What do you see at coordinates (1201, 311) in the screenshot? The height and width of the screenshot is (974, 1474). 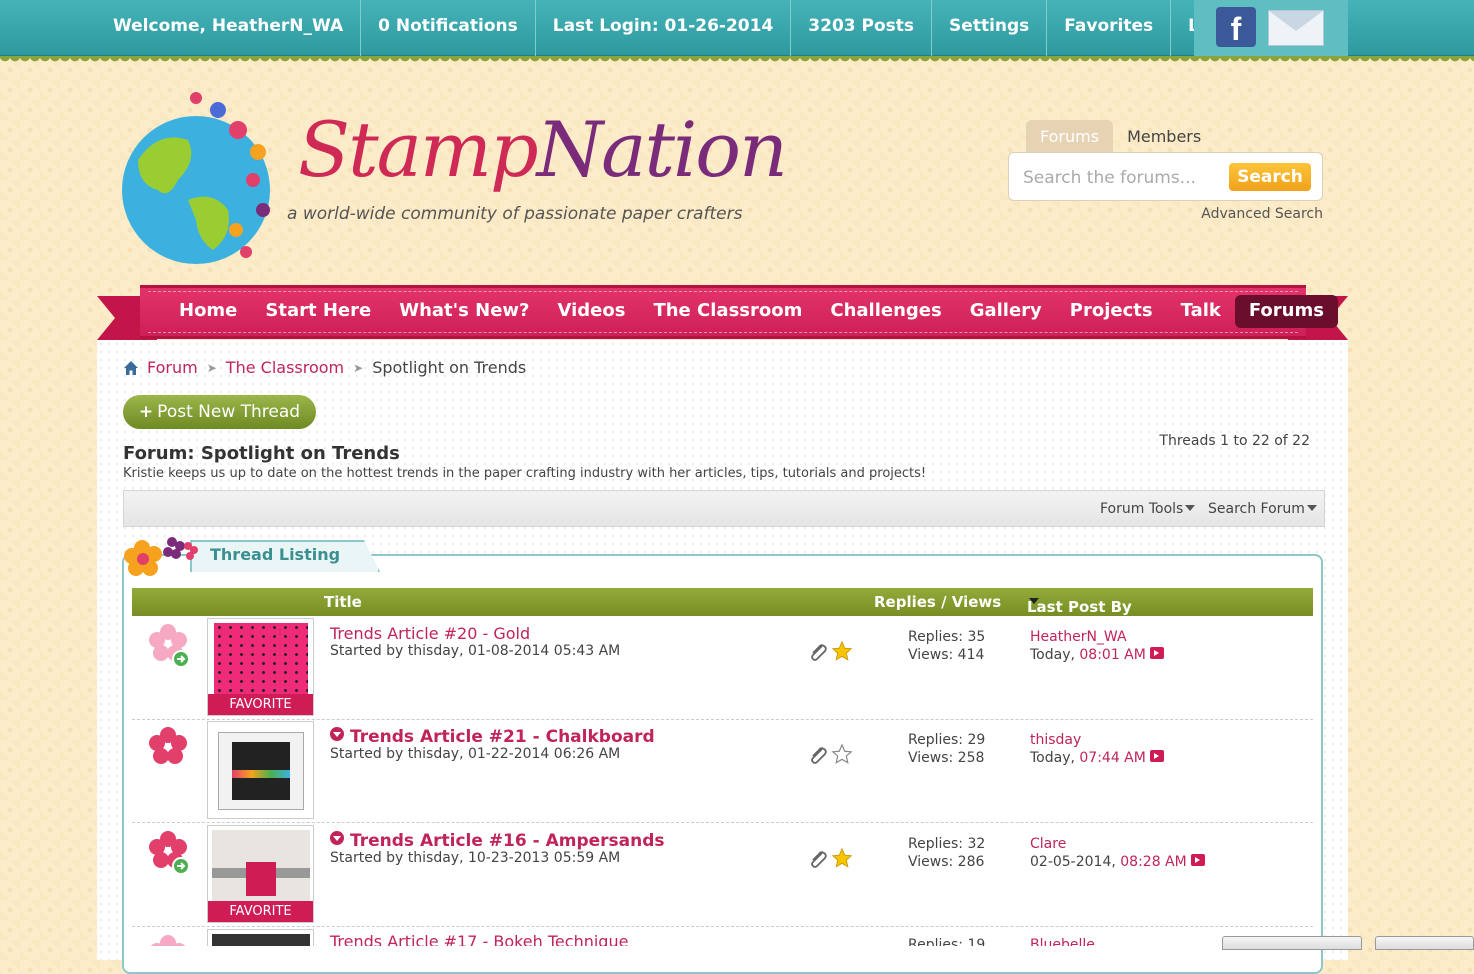 I see `nav-talk: Talk` at bounding box center [1201, 311].